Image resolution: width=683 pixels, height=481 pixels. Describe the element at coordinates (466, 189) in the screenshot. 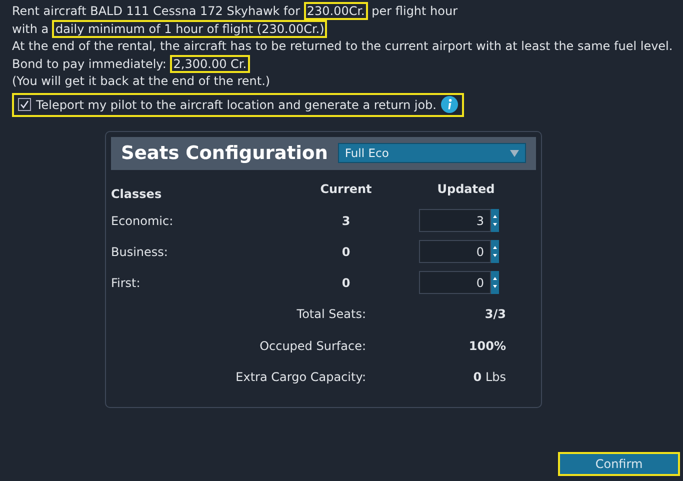

I see `column-header: Updated` at that location.